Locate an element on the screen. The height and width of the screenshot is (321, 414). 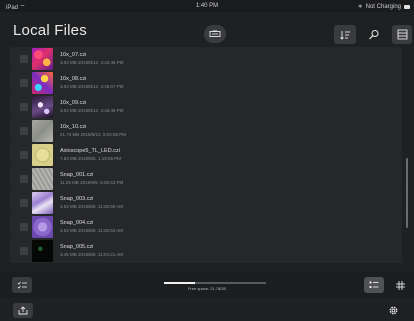
file-meta: 3.03 MB 2019/8/12, 4:45:07 PM is located at coordinates (92, 86).